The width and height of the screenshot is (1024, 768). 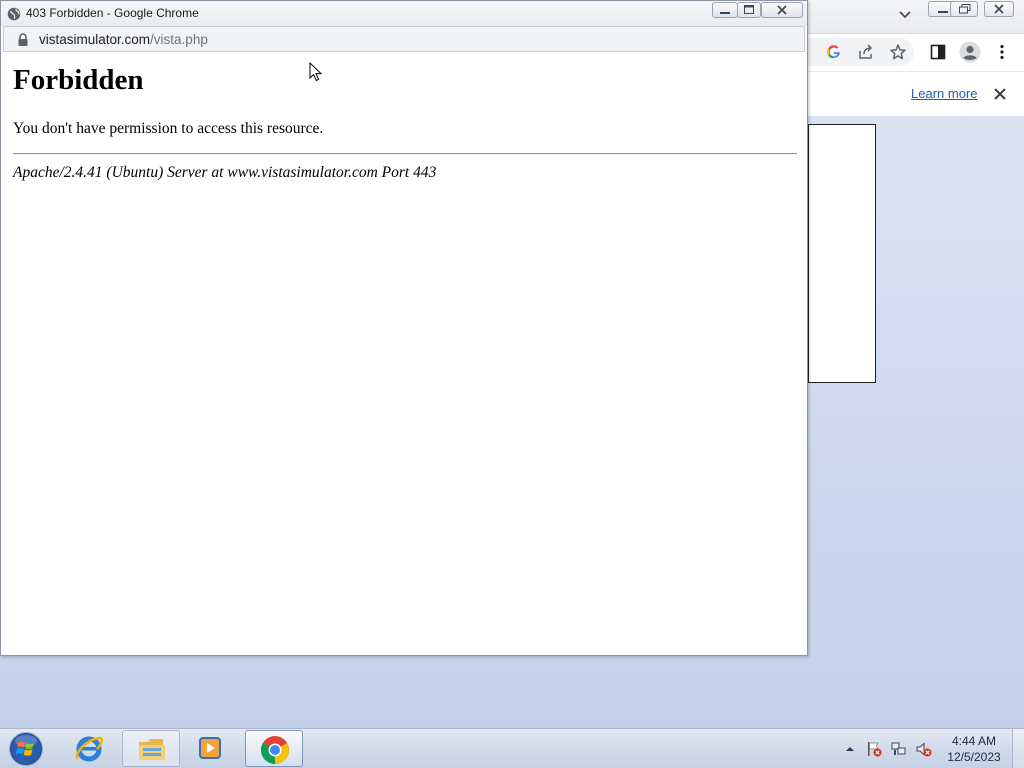 I want to click on background-omnibox, so click(x=861, y=52).